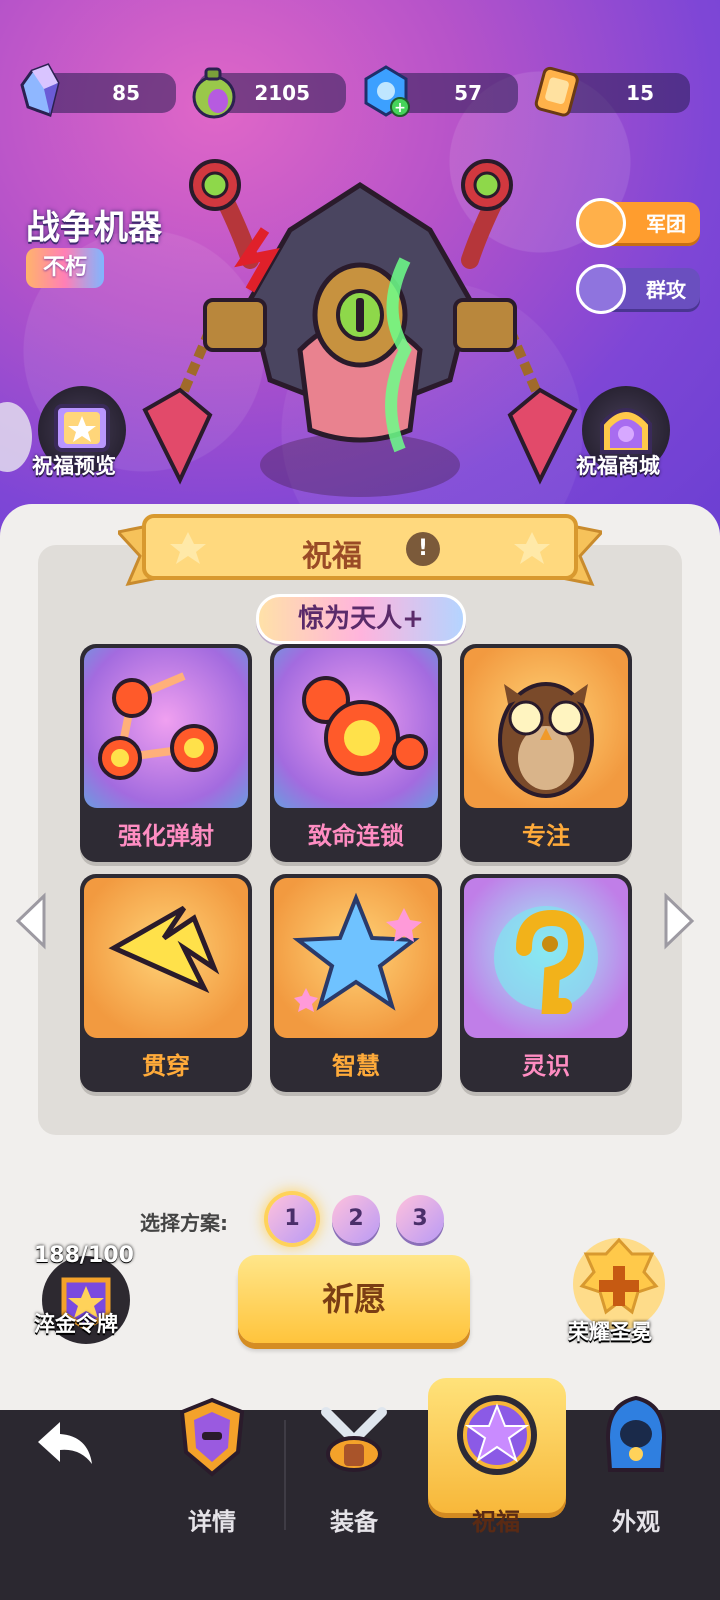  Describe the element at coordinates (636, 1434) in the screenshot. I see `hooded-cloak-icon` at that location.